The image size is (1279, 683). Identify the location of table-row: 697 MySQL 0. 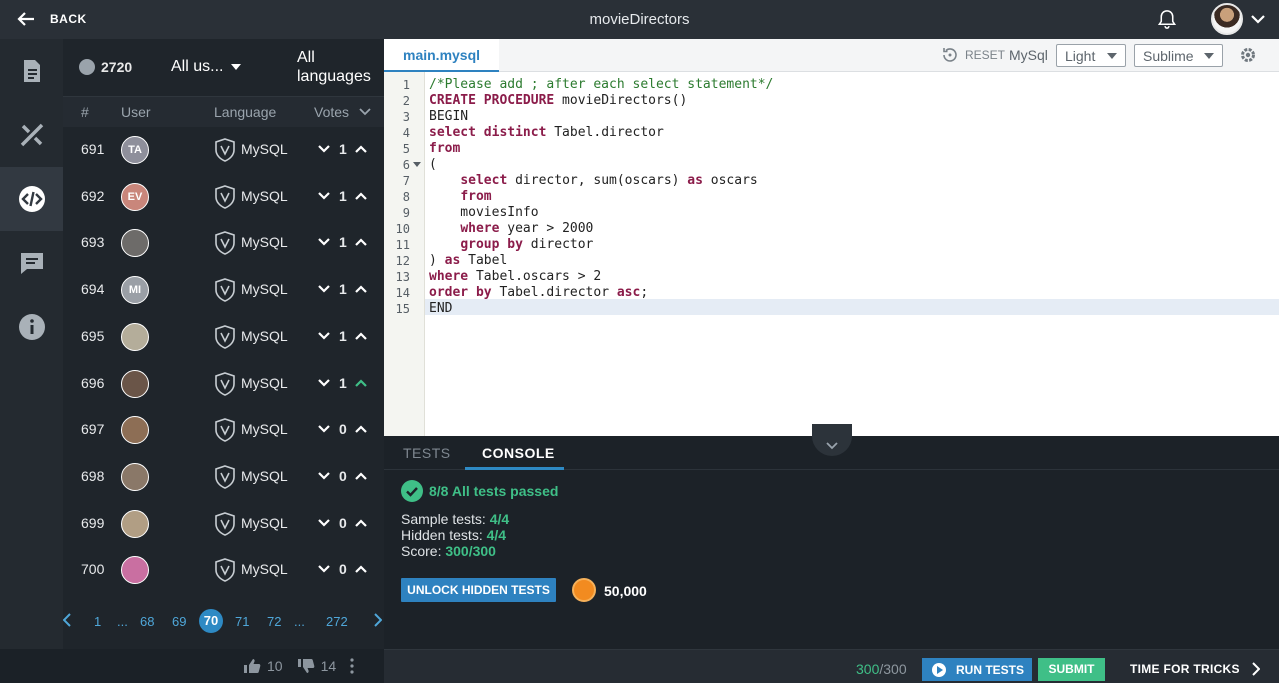
(223, 430).